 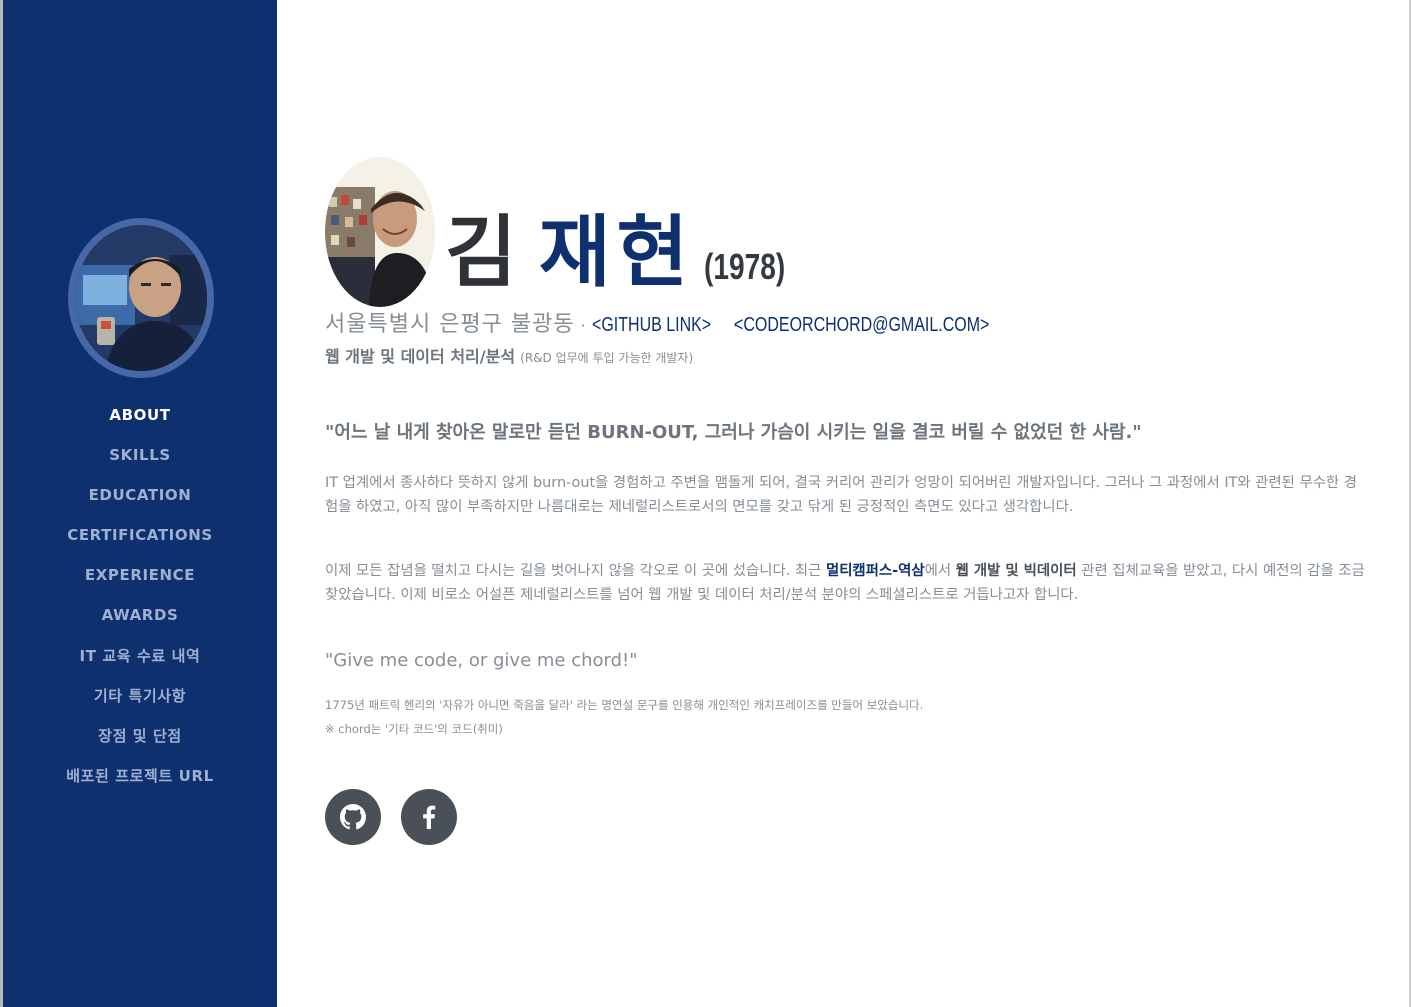 What do you see at coordinates (1016, 571) in the screenshot?
I see `field-highlight: 웹 개발 및 빅데이터` at bounding box center [1016, 571].